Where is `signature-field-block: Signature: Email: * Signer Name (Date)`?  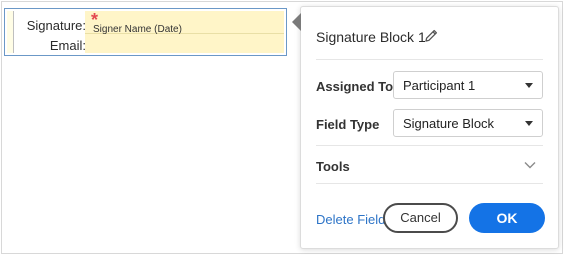 signature-field-block: Signature: Email: * Signer Name (Date) is located at coordinates (145, 32).